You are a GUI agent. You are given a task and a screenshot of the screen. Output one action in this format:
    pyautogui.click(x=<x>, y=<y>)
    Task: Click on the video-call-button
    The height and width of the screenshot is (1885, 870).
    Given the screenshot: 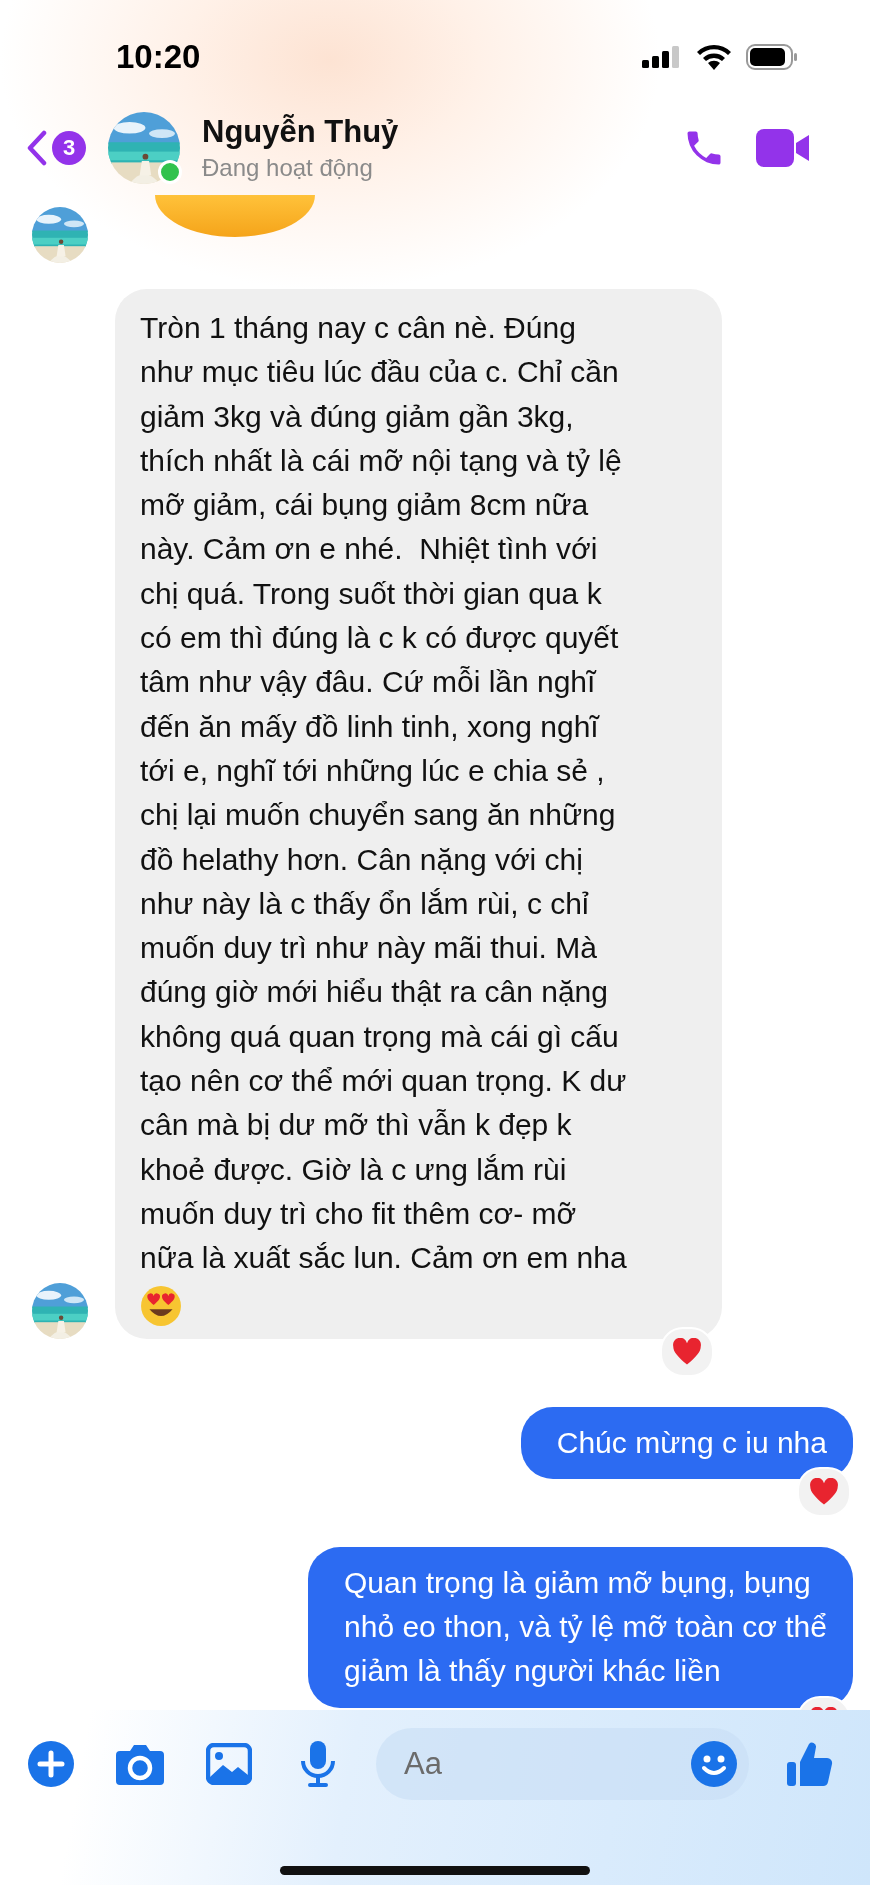 What is the action you would take?
    pyautogui.click(x=783, y=147)
    